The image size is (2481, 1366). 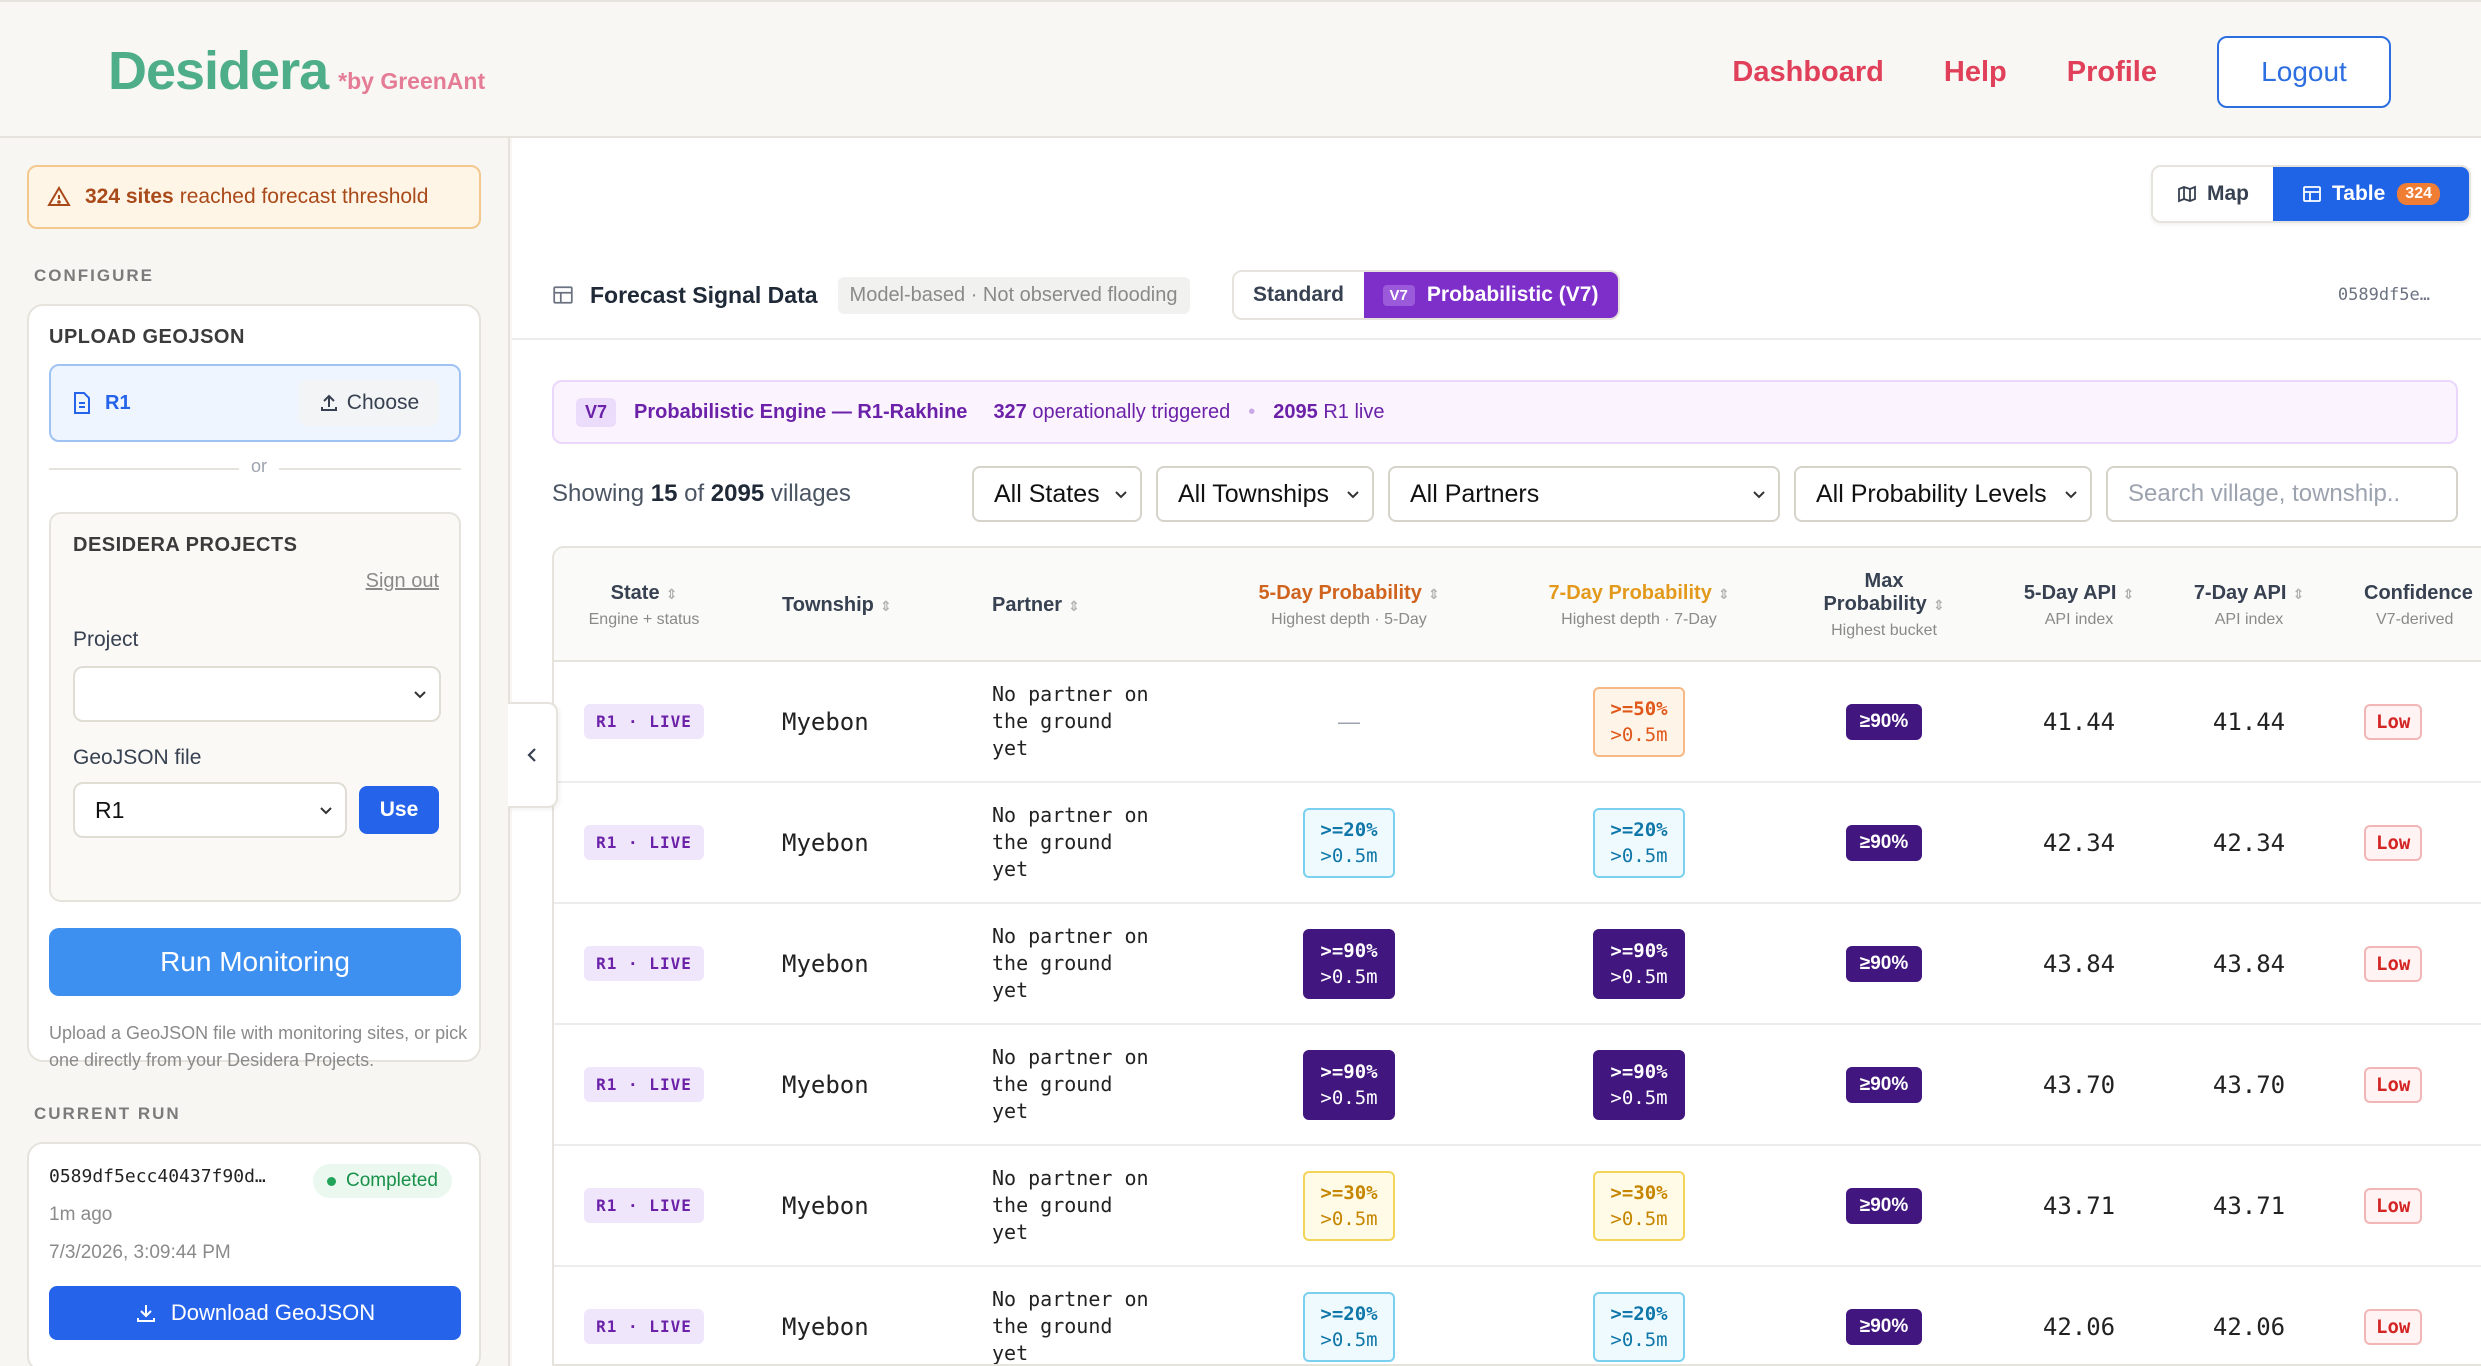 I want to click on triggered-count: 327, so click(x=1010, y=411).